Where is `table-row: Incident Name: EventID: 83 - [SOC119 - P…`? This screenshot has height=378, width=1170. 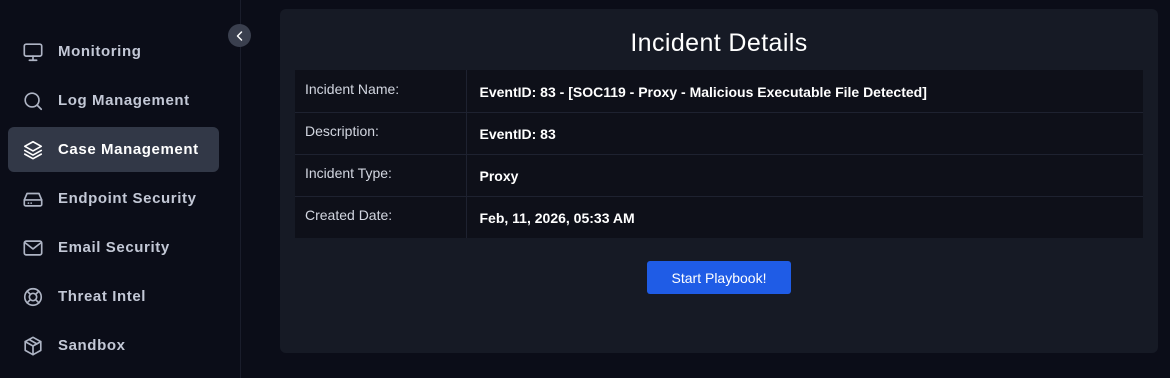
table-row: Incident Name: EventID: 83 - [SOC119 - P… is located at coordinates (719, 91).